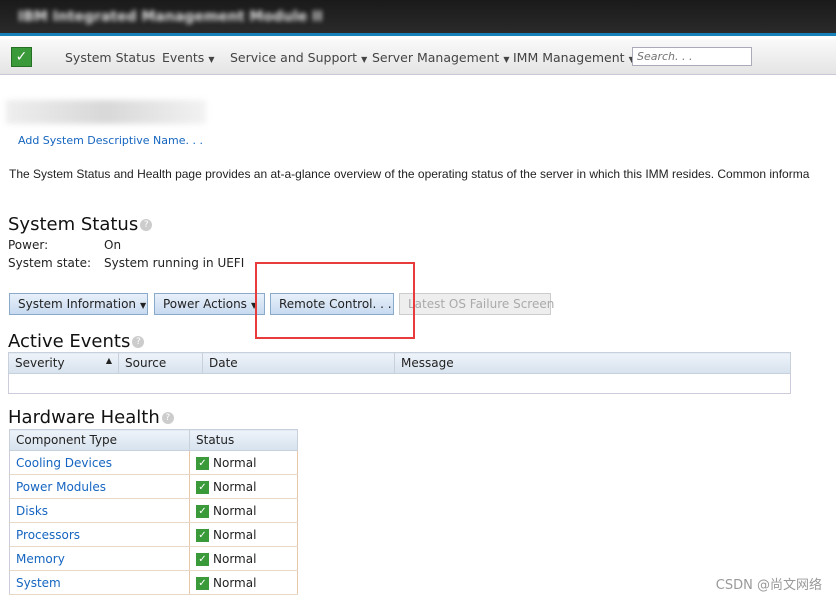 The height and width of the screenshot is (603, 836). I want to click on table-row: Power Modules ✓ Normal, so click(153, 486).